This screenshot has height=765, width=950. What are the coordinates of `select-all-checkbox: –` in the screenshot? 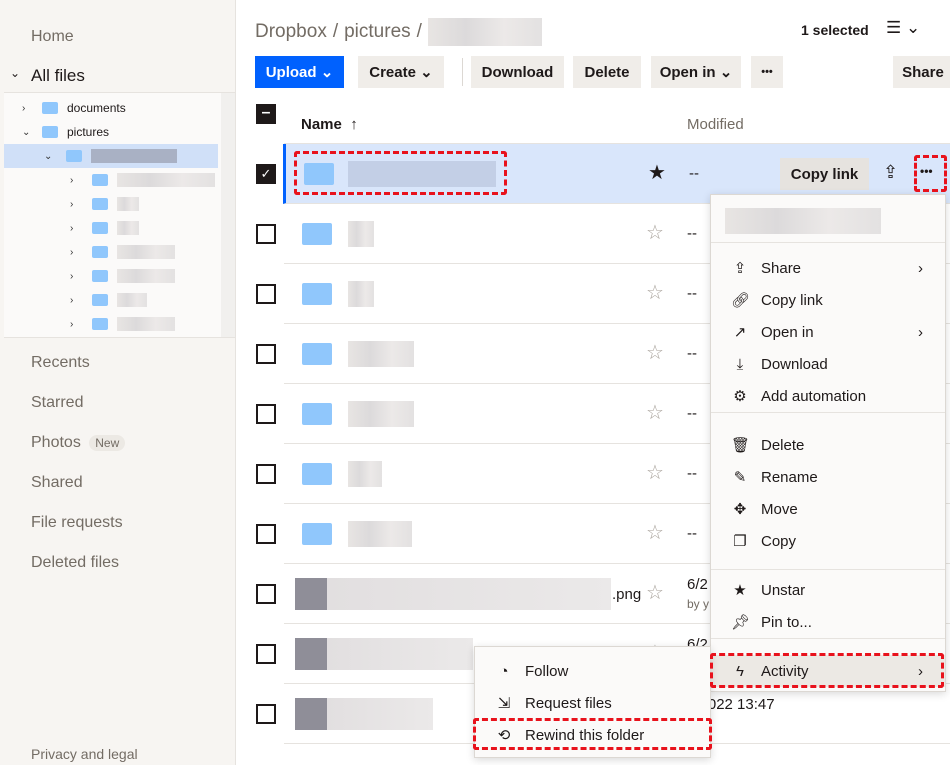 It's located at (266, 114).